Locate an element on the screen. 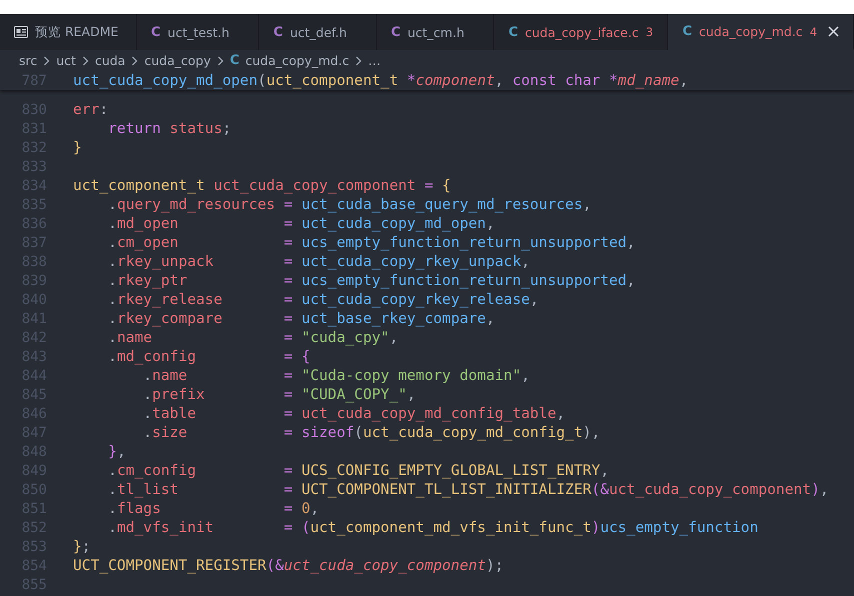  code-line: .name = "cuda_cpy", is located at coordinates (252, 337).